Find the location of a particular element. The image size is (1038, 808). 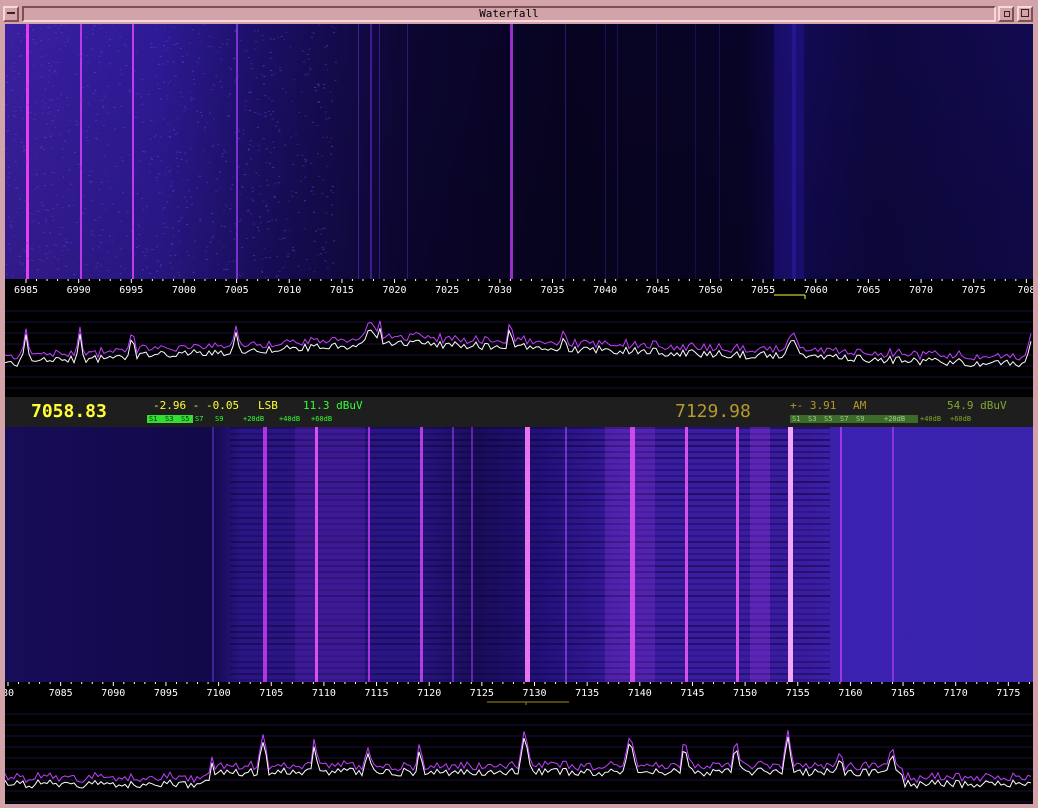

top-tick-label-5: 7010 is located at coordinates (289, 290).